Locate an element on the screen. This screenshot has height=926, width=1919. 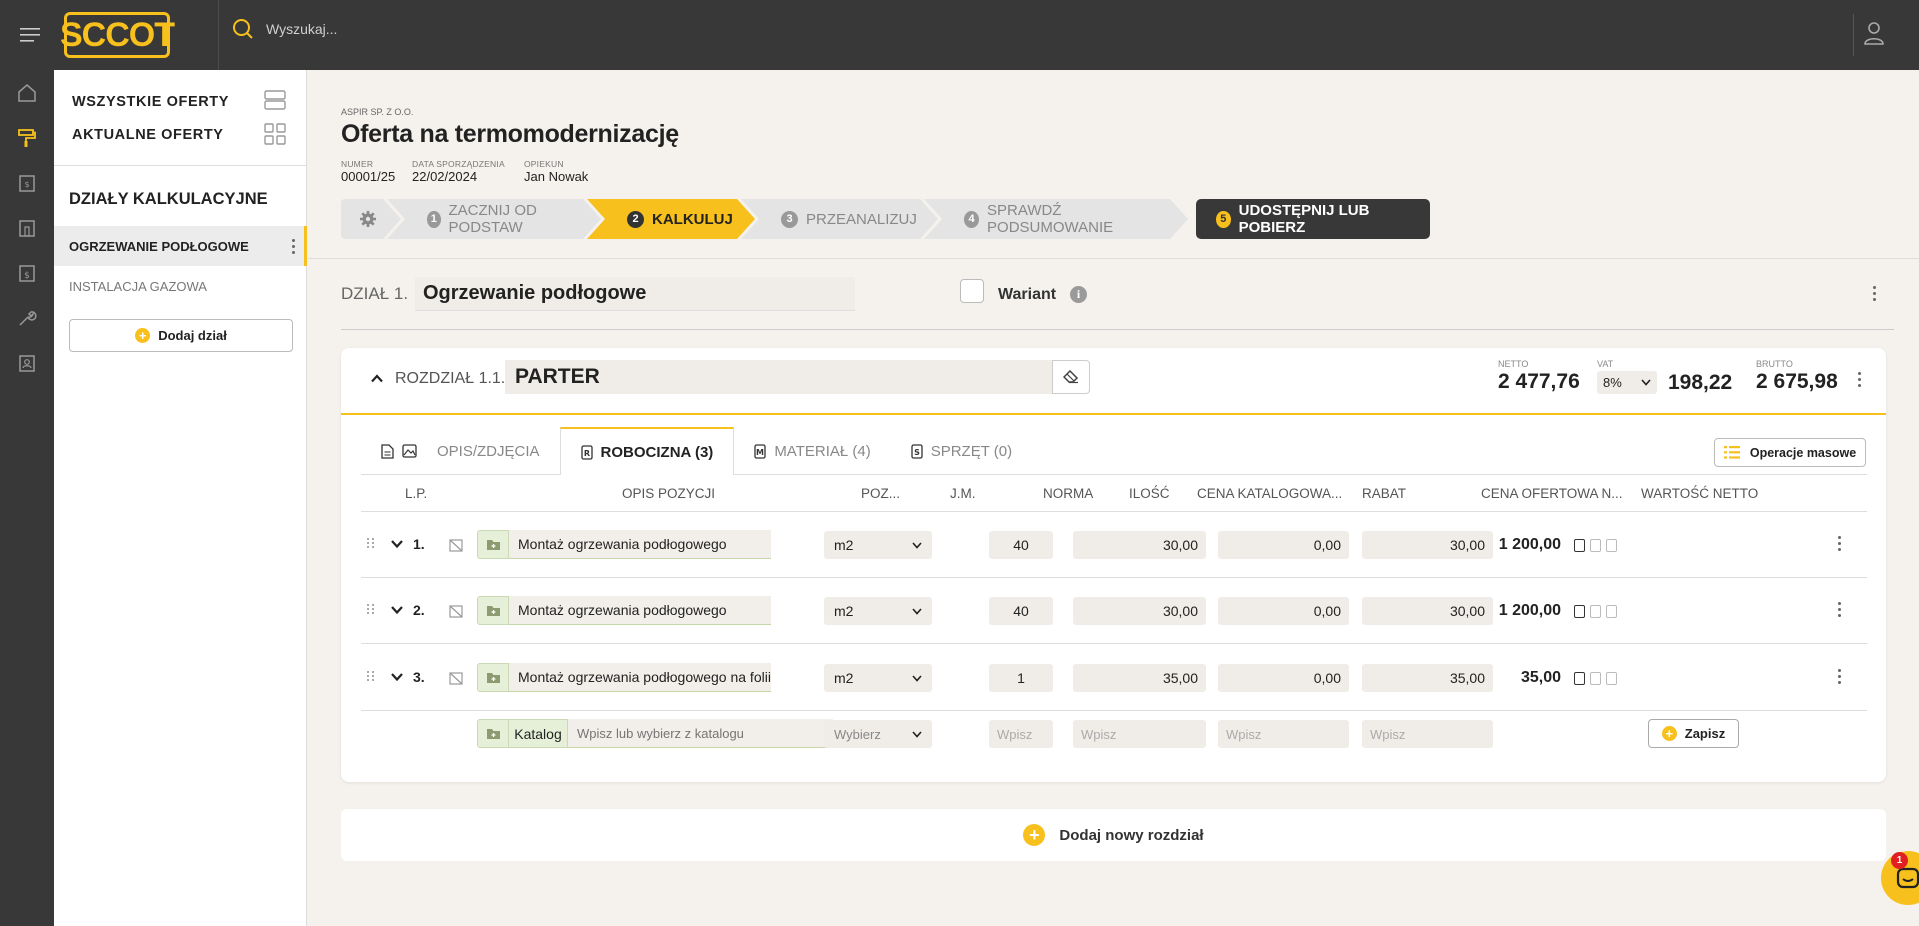
step-5: 5 UDOSTĘPNIJ LUB POBIERZ is located at coordinates (1313, 219).